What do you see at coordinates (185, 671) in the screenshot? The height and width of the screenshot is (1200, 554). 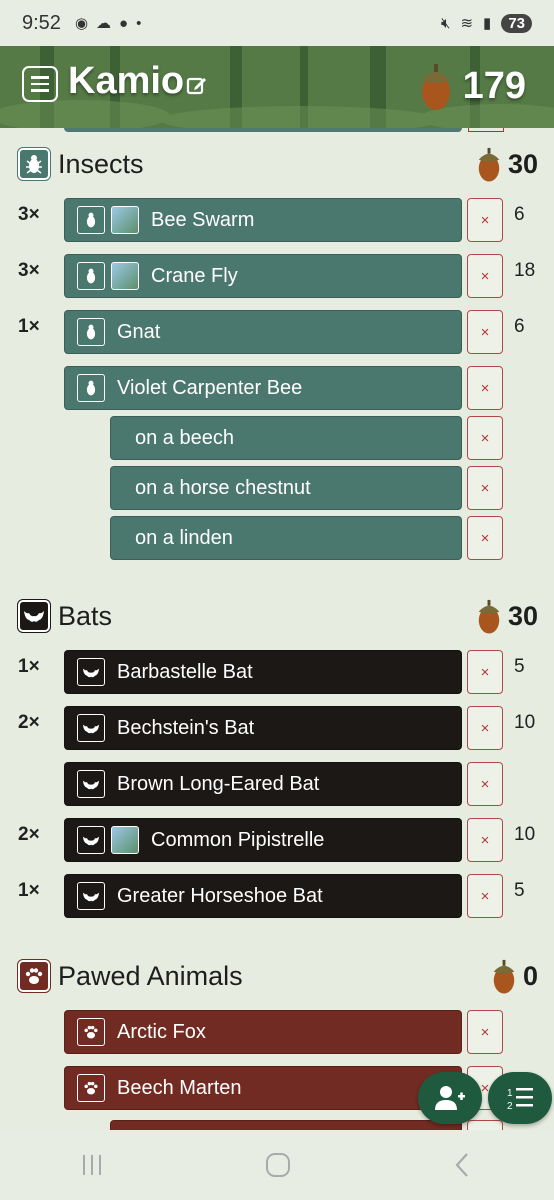 I see `species-label: Barbastelle Bat` at bounding box center [185, 671].